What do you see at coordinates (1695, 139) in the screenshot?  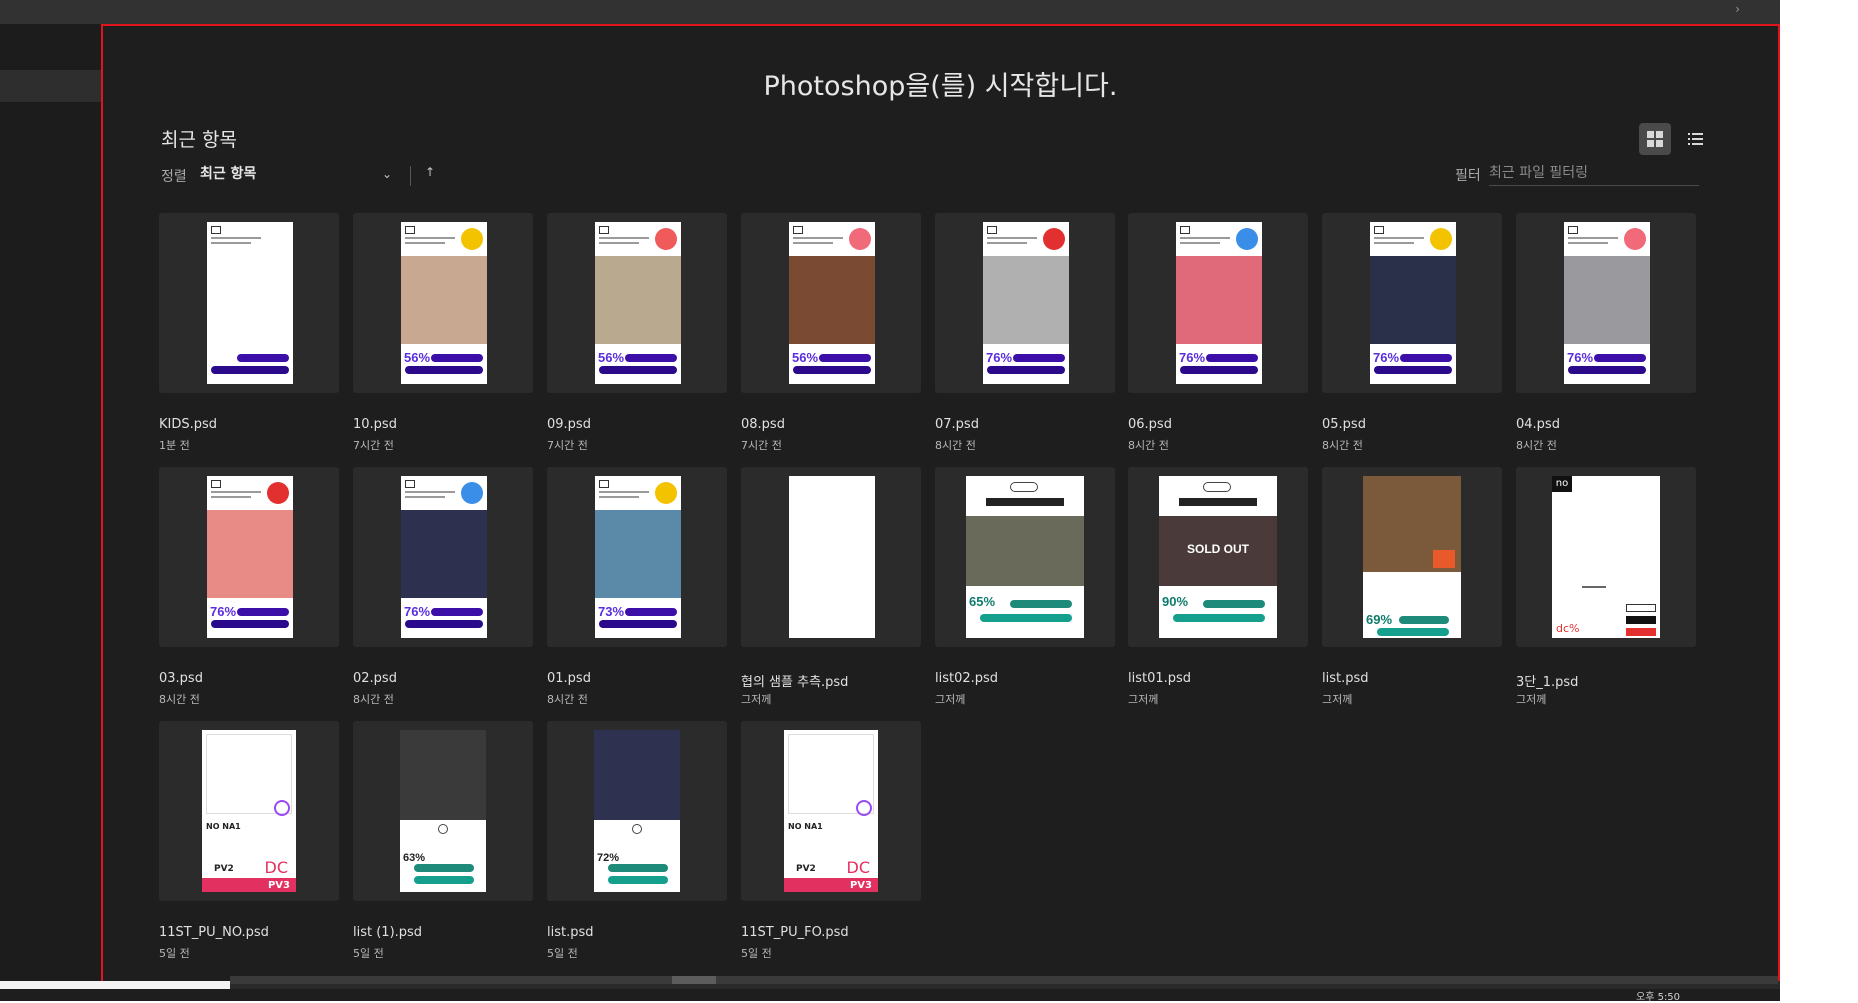 I see `list-view-button` at bounding box center [1695, 139].